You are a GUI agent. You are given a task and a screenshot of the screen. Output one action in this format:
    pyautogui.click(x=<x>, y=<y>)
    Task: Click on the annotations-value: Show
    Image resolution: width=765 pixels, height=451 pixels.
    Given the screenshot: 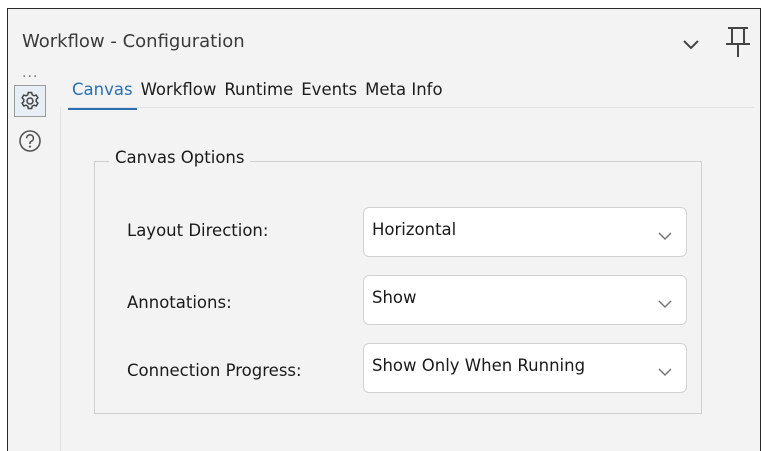 What is the action you would take?
    pyautogui.click(x=394, y=297)
    